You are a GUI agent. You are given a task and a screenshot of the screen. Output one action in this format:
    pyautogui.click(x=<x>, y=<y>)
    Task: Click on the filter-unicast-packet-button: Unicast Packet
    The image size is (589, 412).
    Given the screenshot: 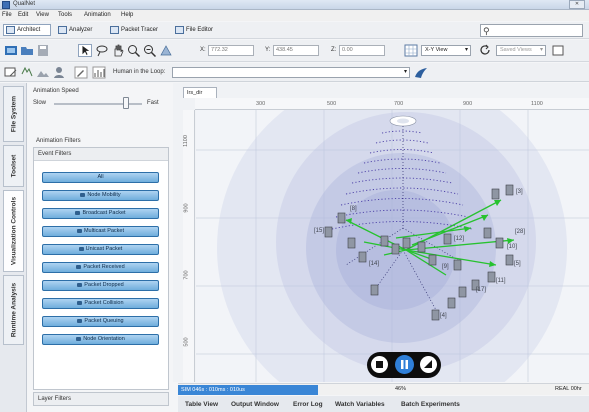 What is the action you would take?
    pyautogui.click(x=100, y=249)
    